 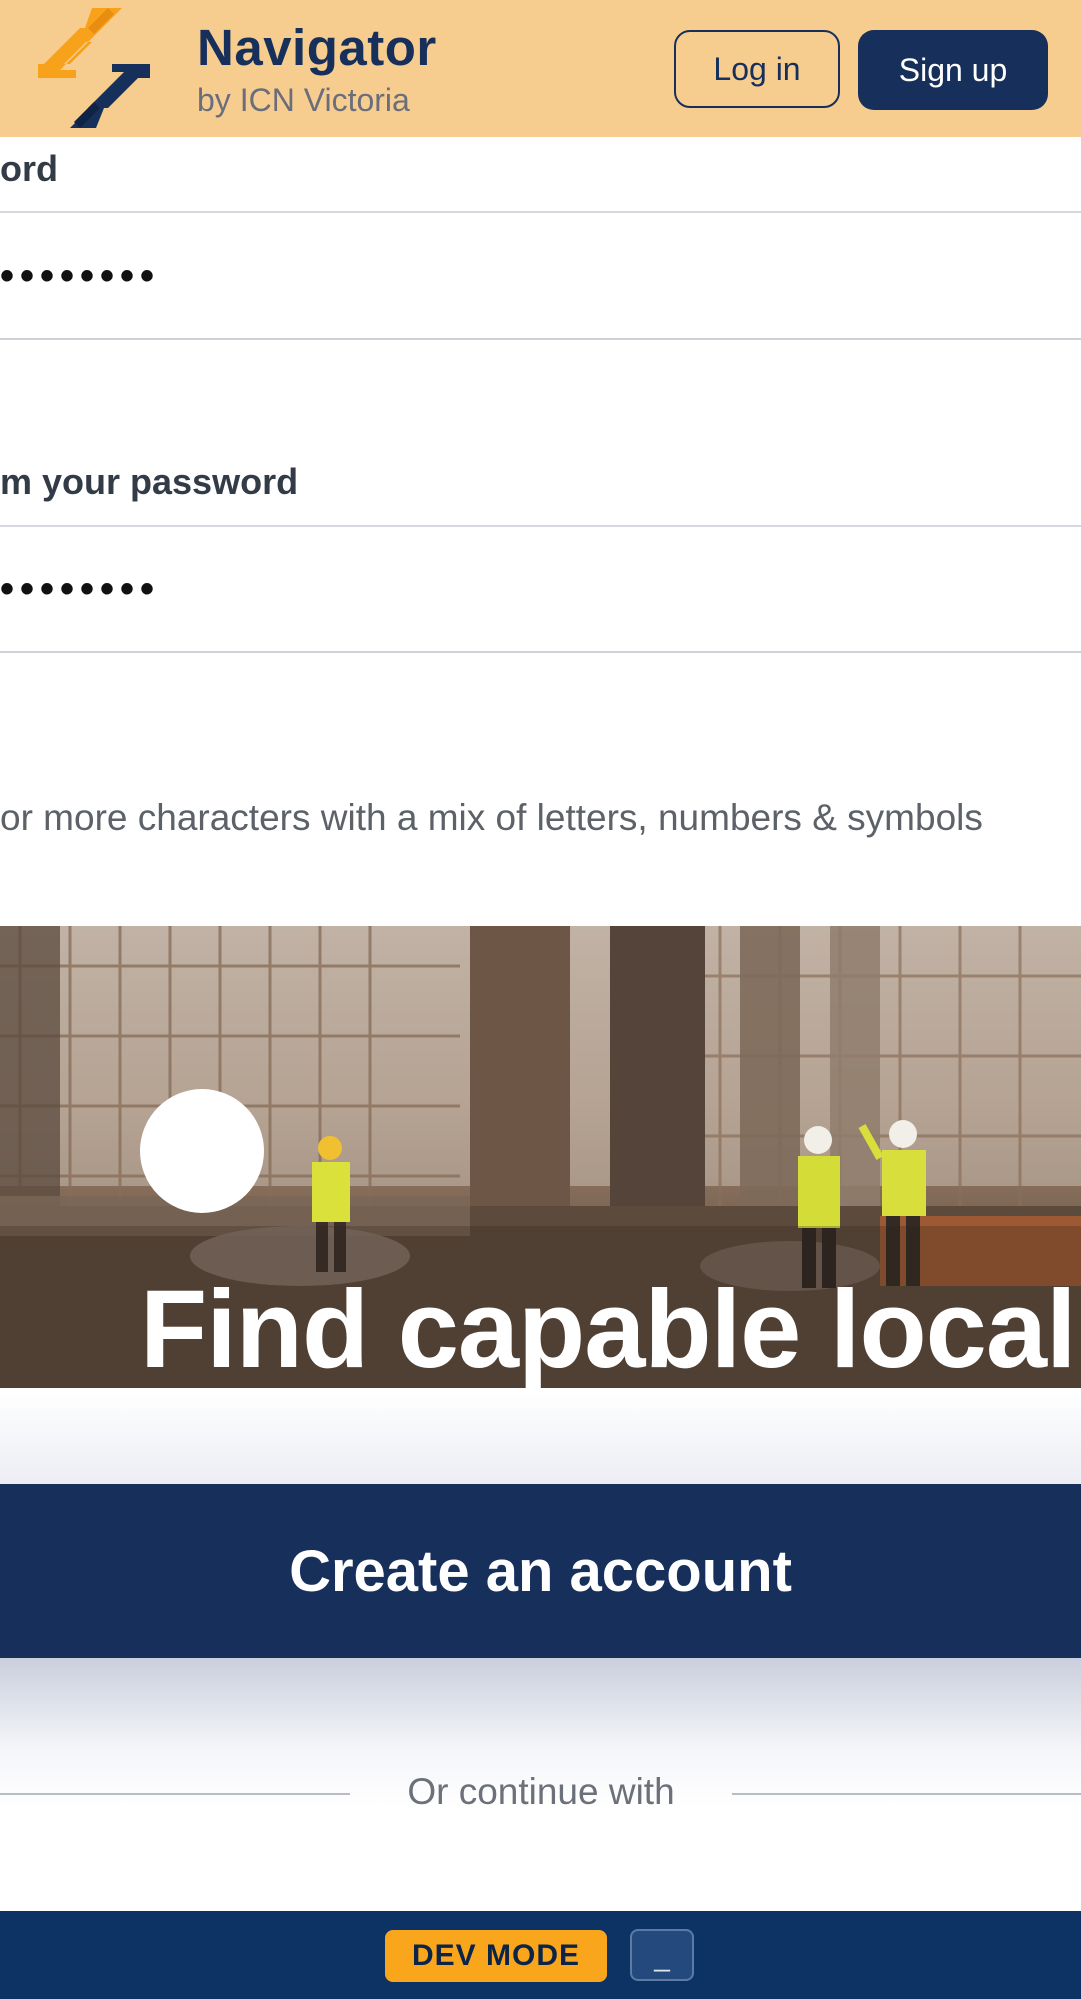 I want to click on hero-headline: Find capable local, so click(x=608, y=1328).